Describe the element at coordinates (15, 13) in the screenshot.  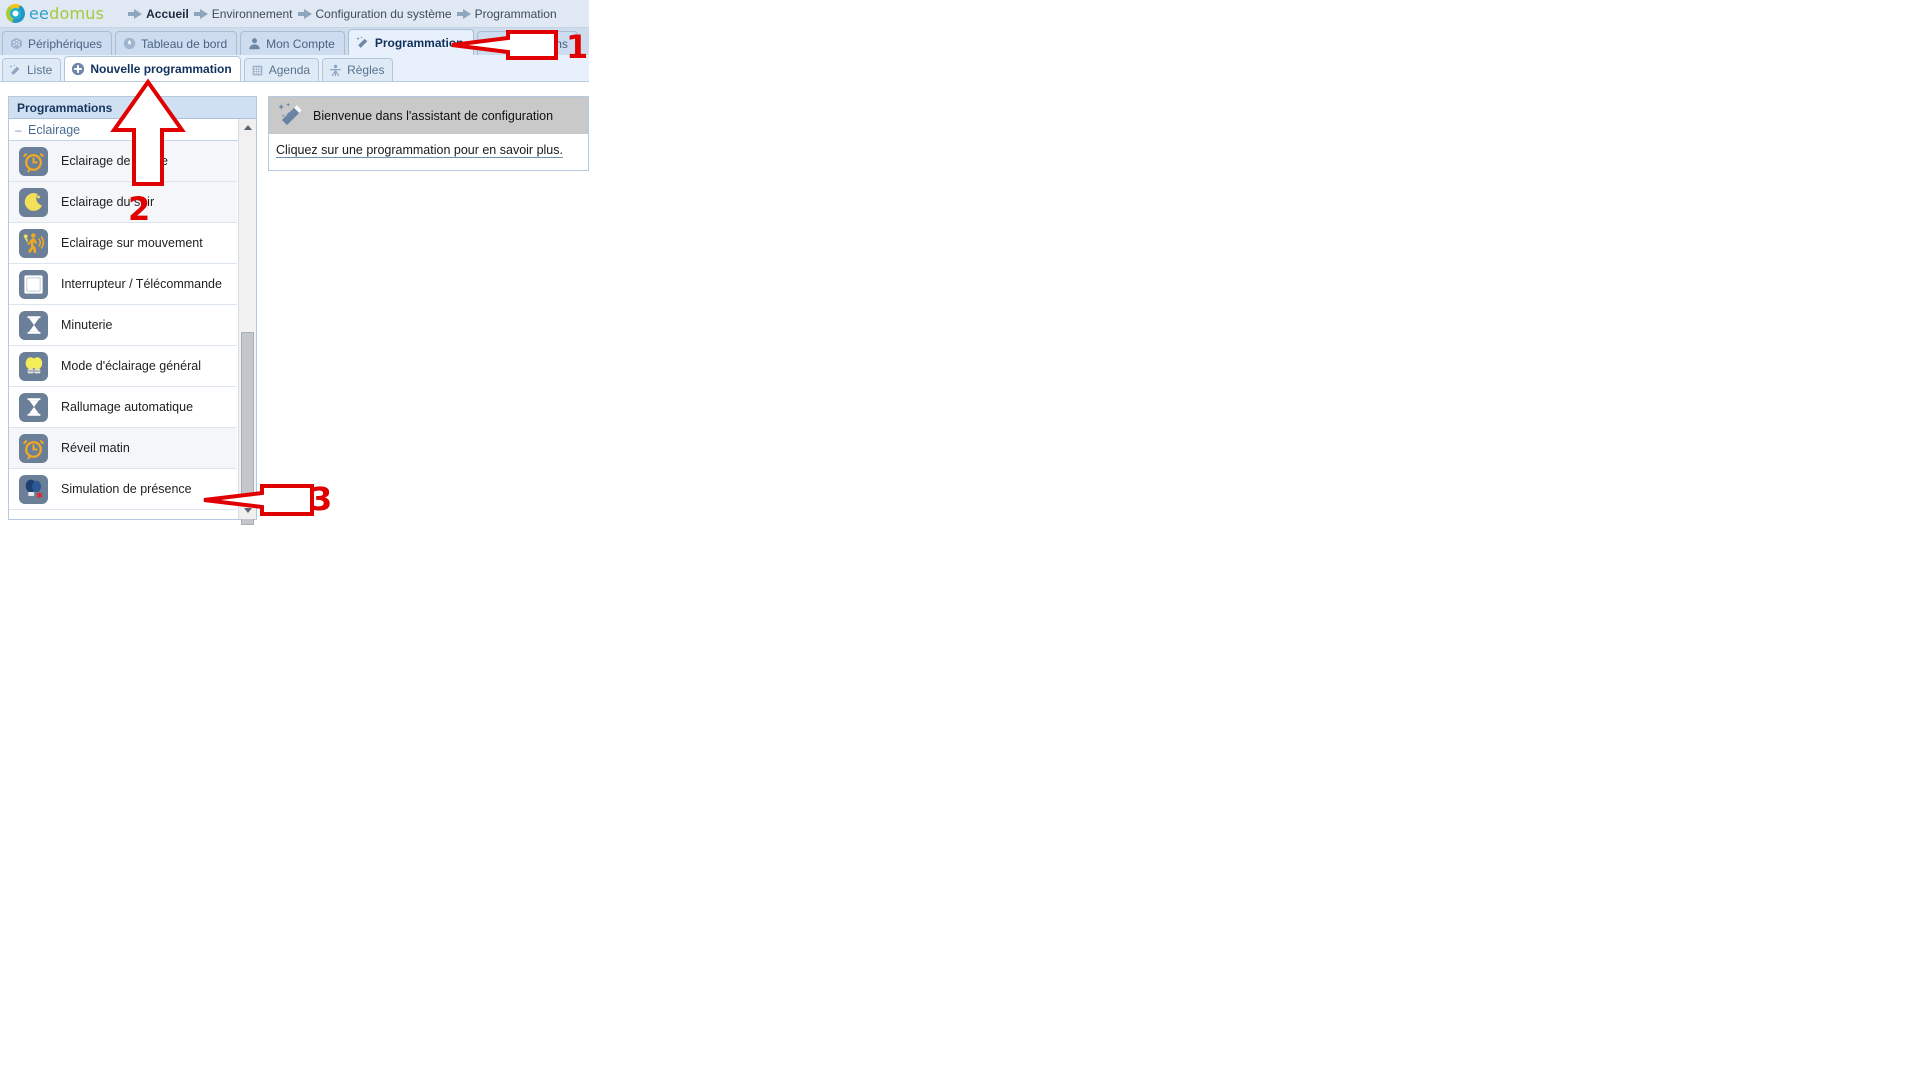
I see `eedomus-ring-logo-icon` at that location.